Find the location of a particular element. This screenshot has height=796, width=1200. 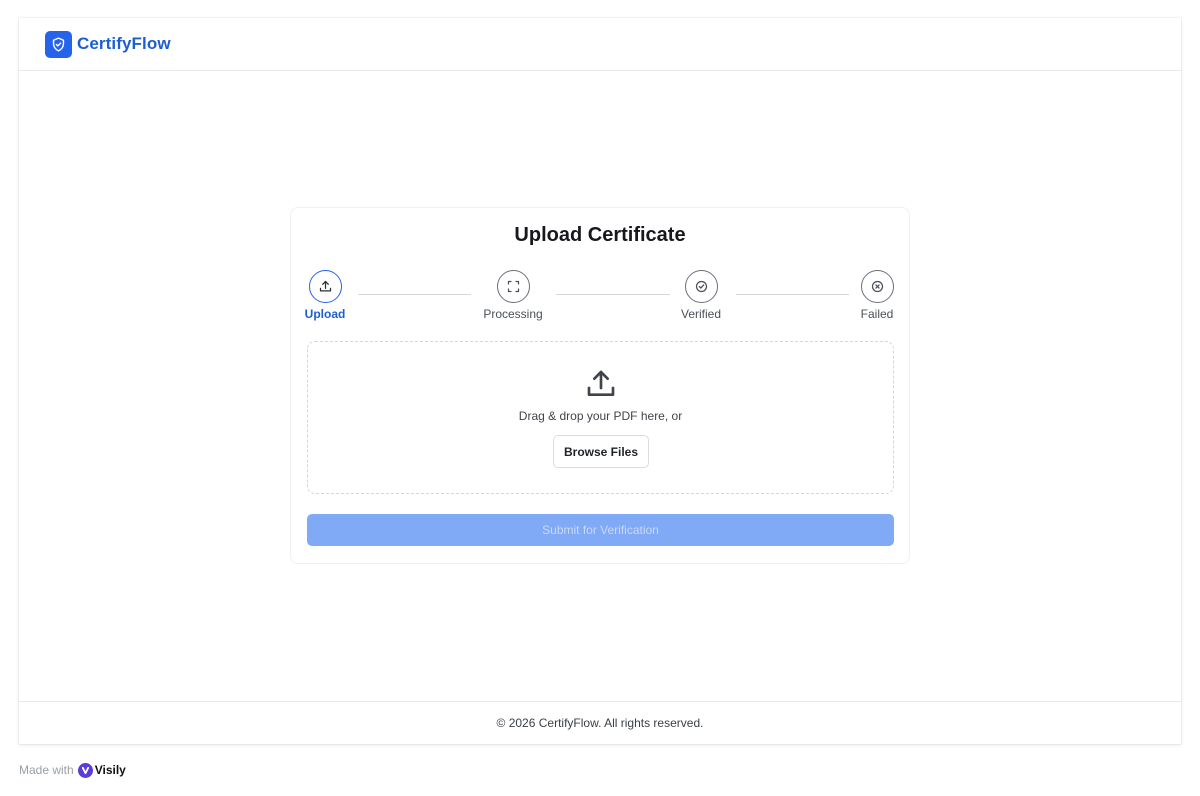

logo is located at coordinates (58, 44).